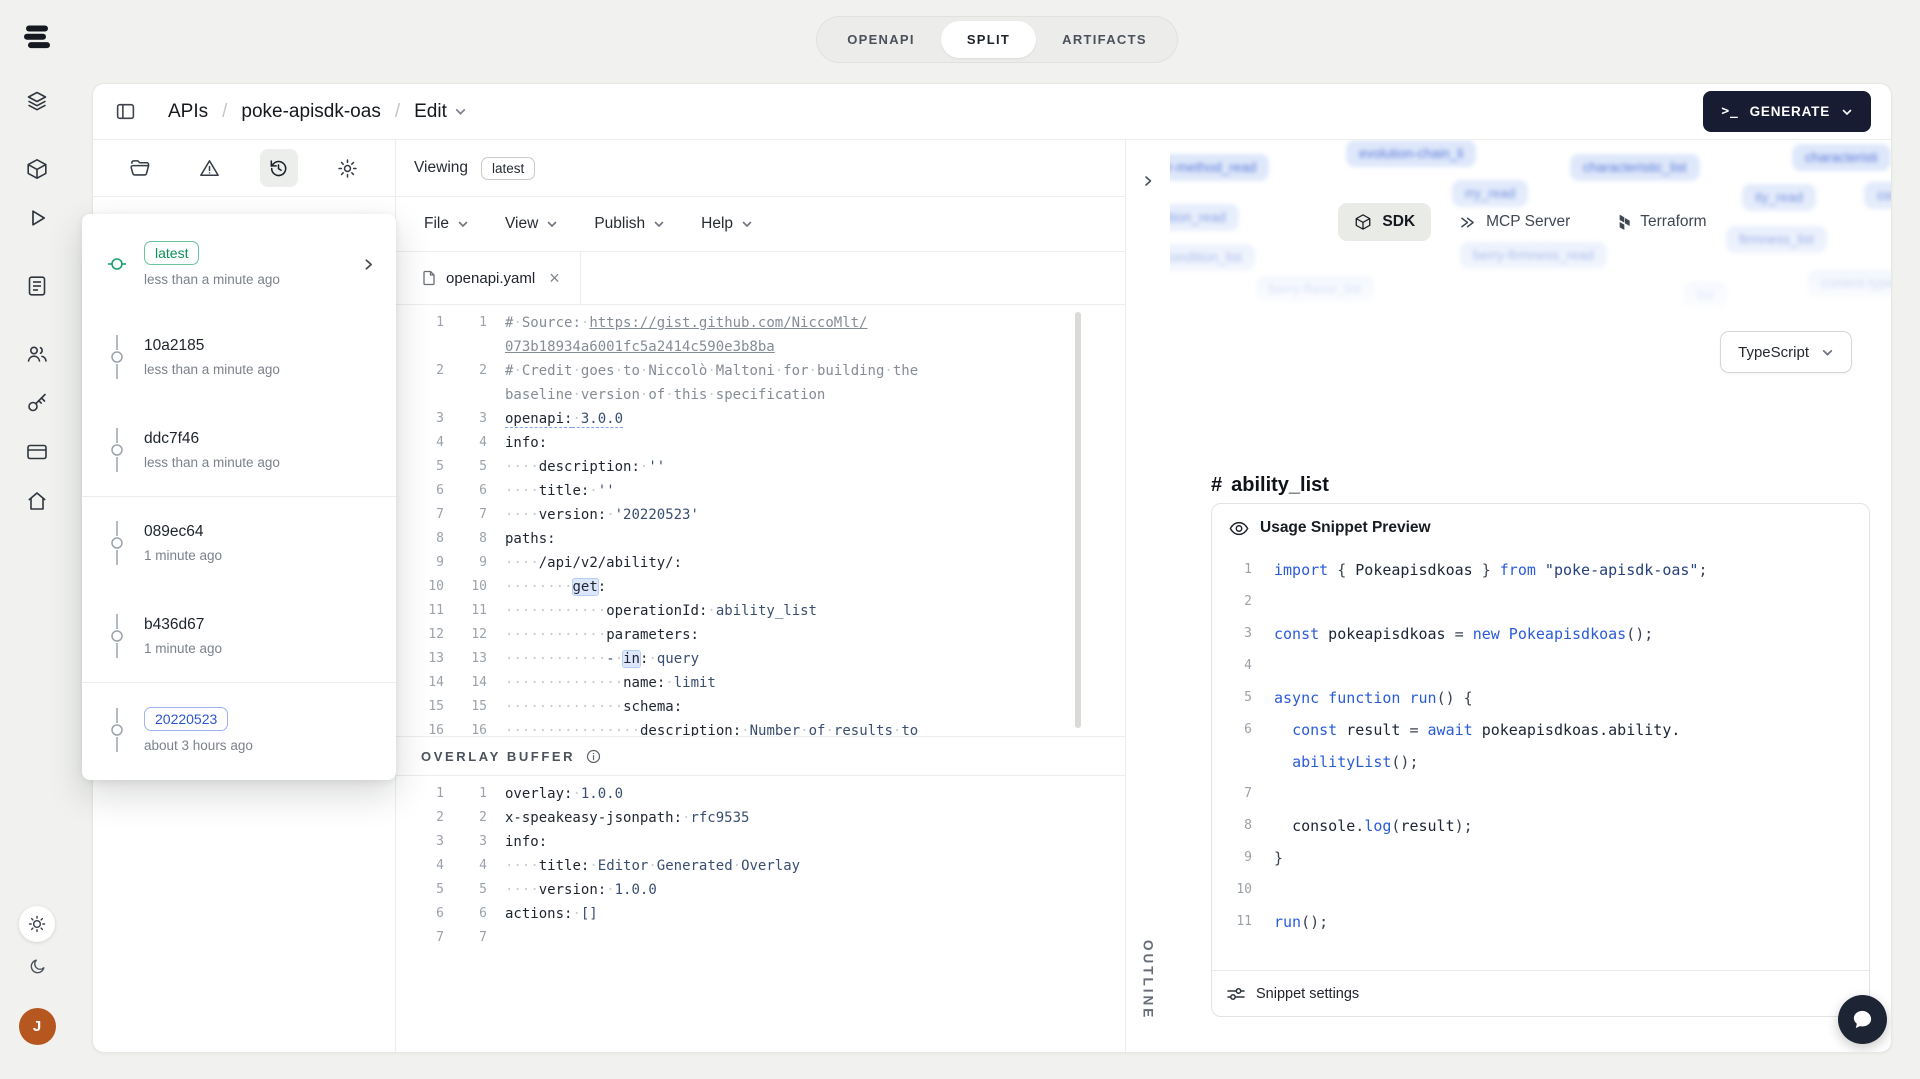  Describe the element at coordinates (1270, 485) in the screenshot. I see `operation-heading: # ability_list` at that location.